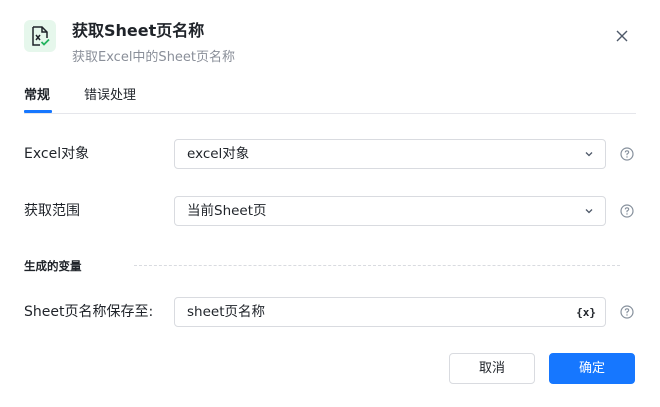 The image size is (660, 407). I want to click on save-to-label: Sheet页名称保存至:, so click(89, 312).